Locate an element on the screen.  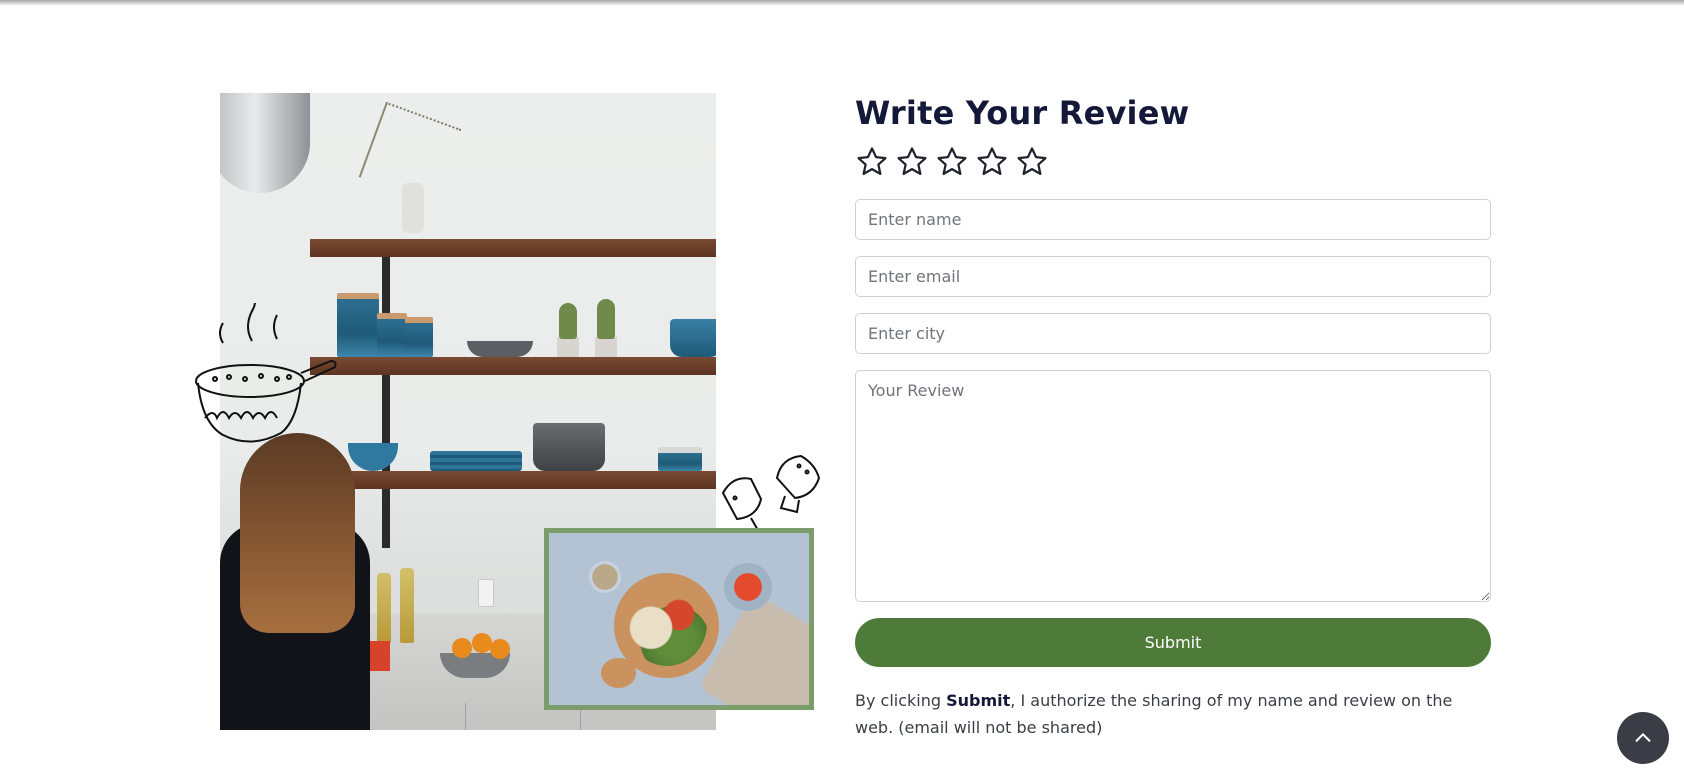
chevron-up-icon is located at coordinates (1643, 737).